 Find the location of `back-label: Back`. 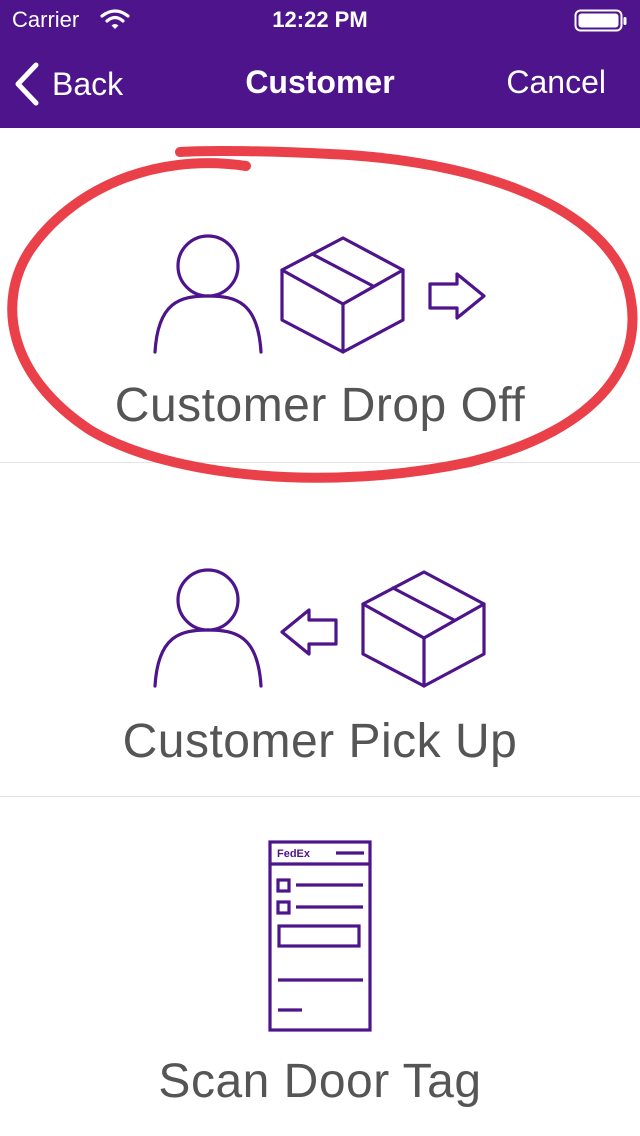

back-label: Back is located at coordinates (88, 83).